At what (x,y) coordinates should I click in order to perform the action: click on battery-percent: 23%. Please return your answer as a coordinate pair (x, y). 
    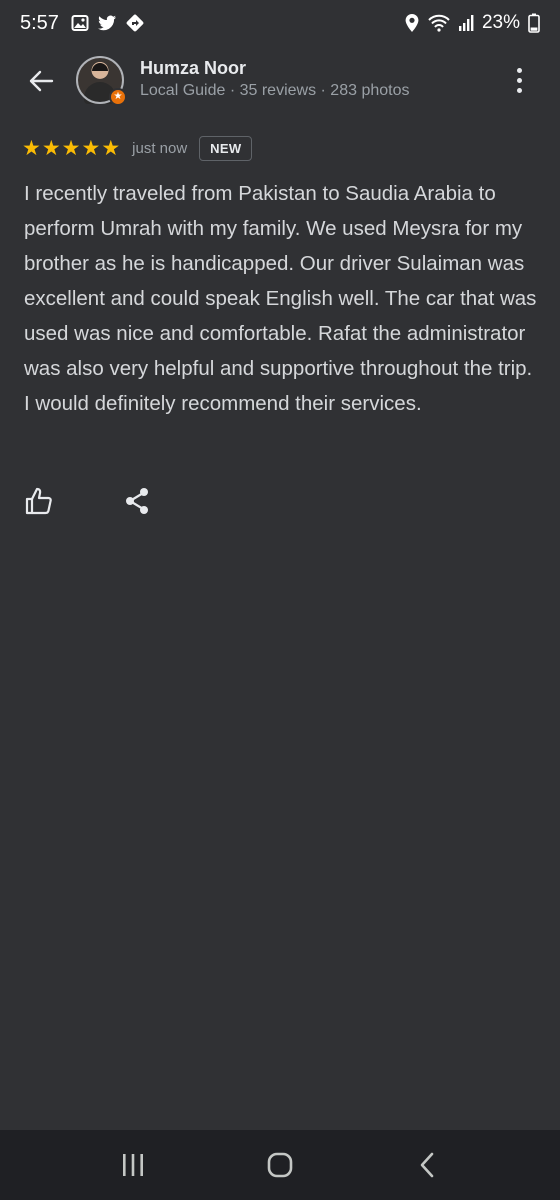
    Looking at the image, I should click on (500, 22).